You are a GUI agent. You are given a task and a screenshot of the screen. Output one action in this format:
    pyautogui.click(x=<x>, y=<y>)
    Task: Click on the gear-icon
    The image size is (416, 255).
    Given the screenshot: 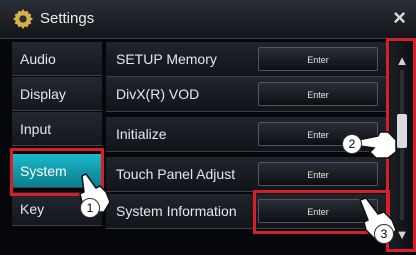 What is the action you would take?
    pyautogui.click(x=23, y=19)
    